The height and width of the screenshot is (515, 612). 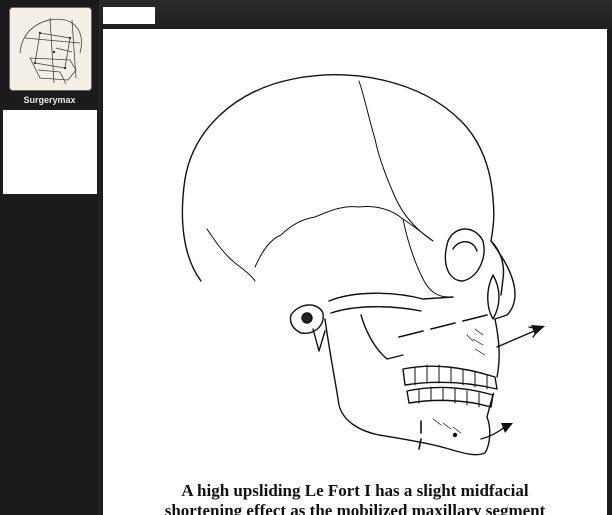 I want to click on thumbnail-surgerymax, so click(x=50, y=49).